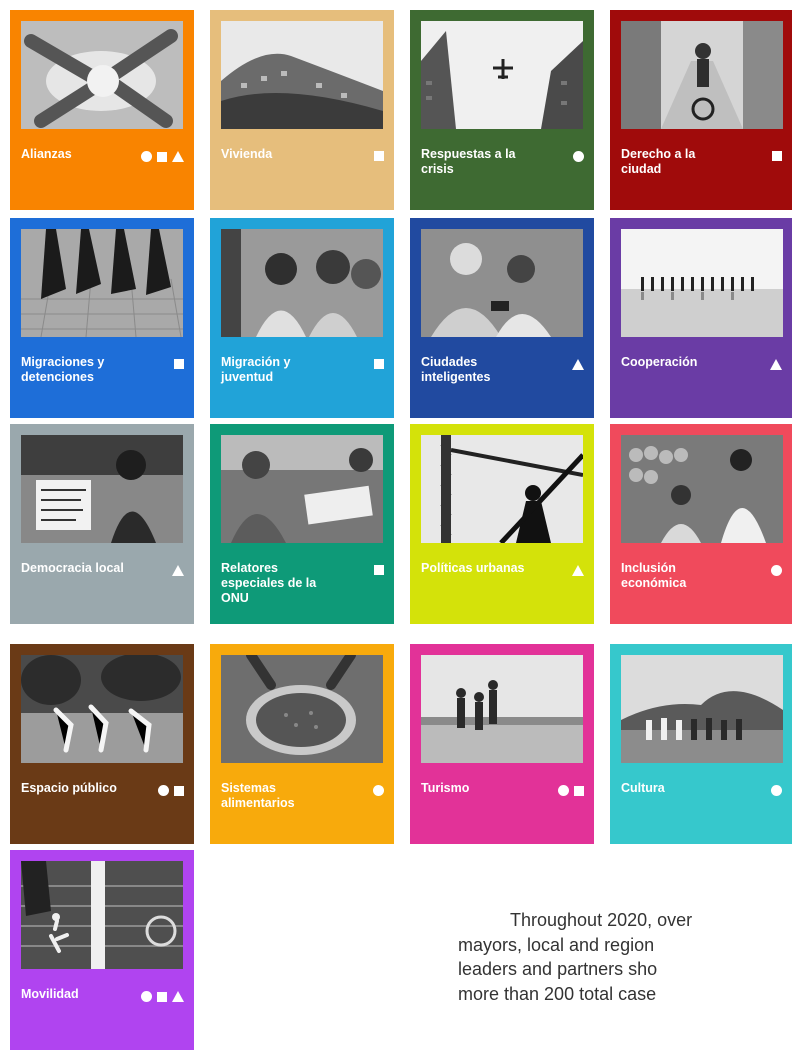 The height and width of the screenshot is (1050, 792). Describe the element at coordinates (302, 75) in the screenshot. I see `hillside-housing-photo` at that location.